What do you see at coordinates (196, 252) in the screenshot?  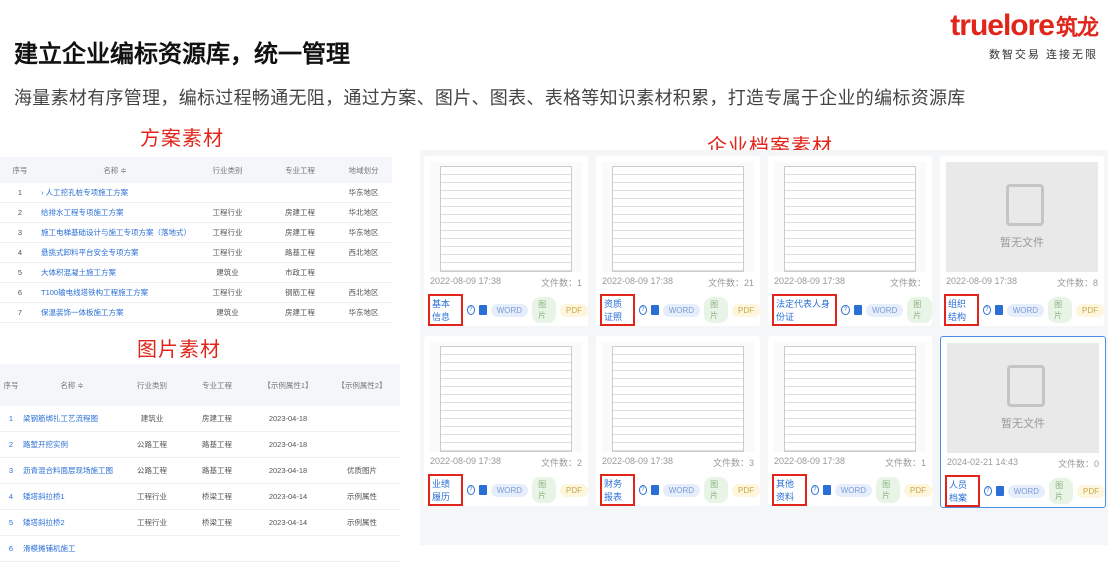 I see `table-row: 4 悬挑式卸料平台安全专项方案 工程行业 路基工程 西北地区` at bounding box center [196, 252].